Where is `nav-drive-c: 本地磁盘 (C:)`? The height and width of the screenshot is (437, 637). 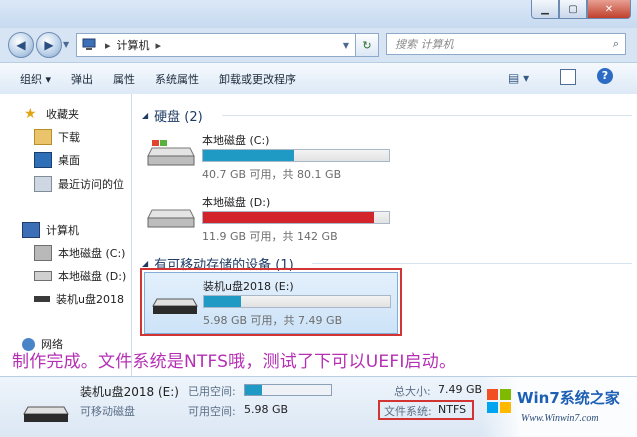 nav-drive-c: 本地磁盘 (C:) is located at coordinates (79, 253).